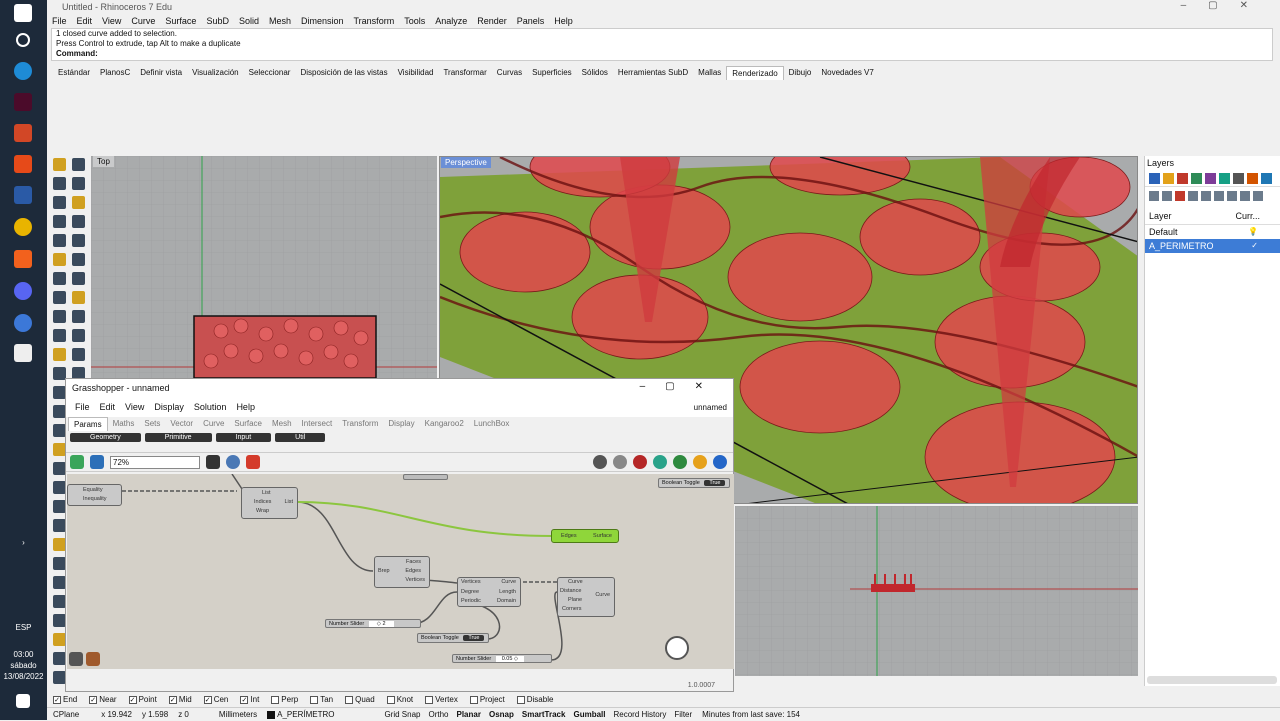 The image size is (1280, 721). I want to click on osnap-knot: Knot, so click(399, 700).